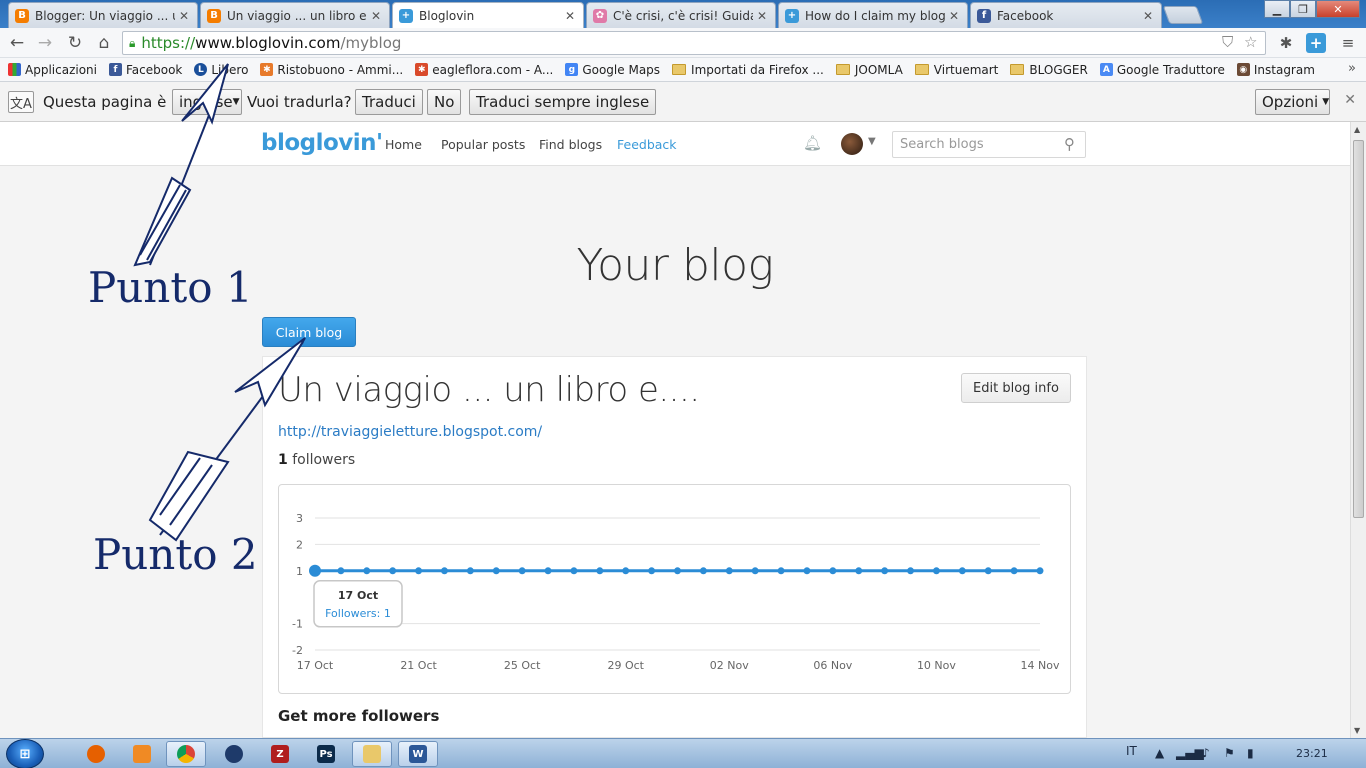  I want to click on taskbar-firefox, so click(96, 754).